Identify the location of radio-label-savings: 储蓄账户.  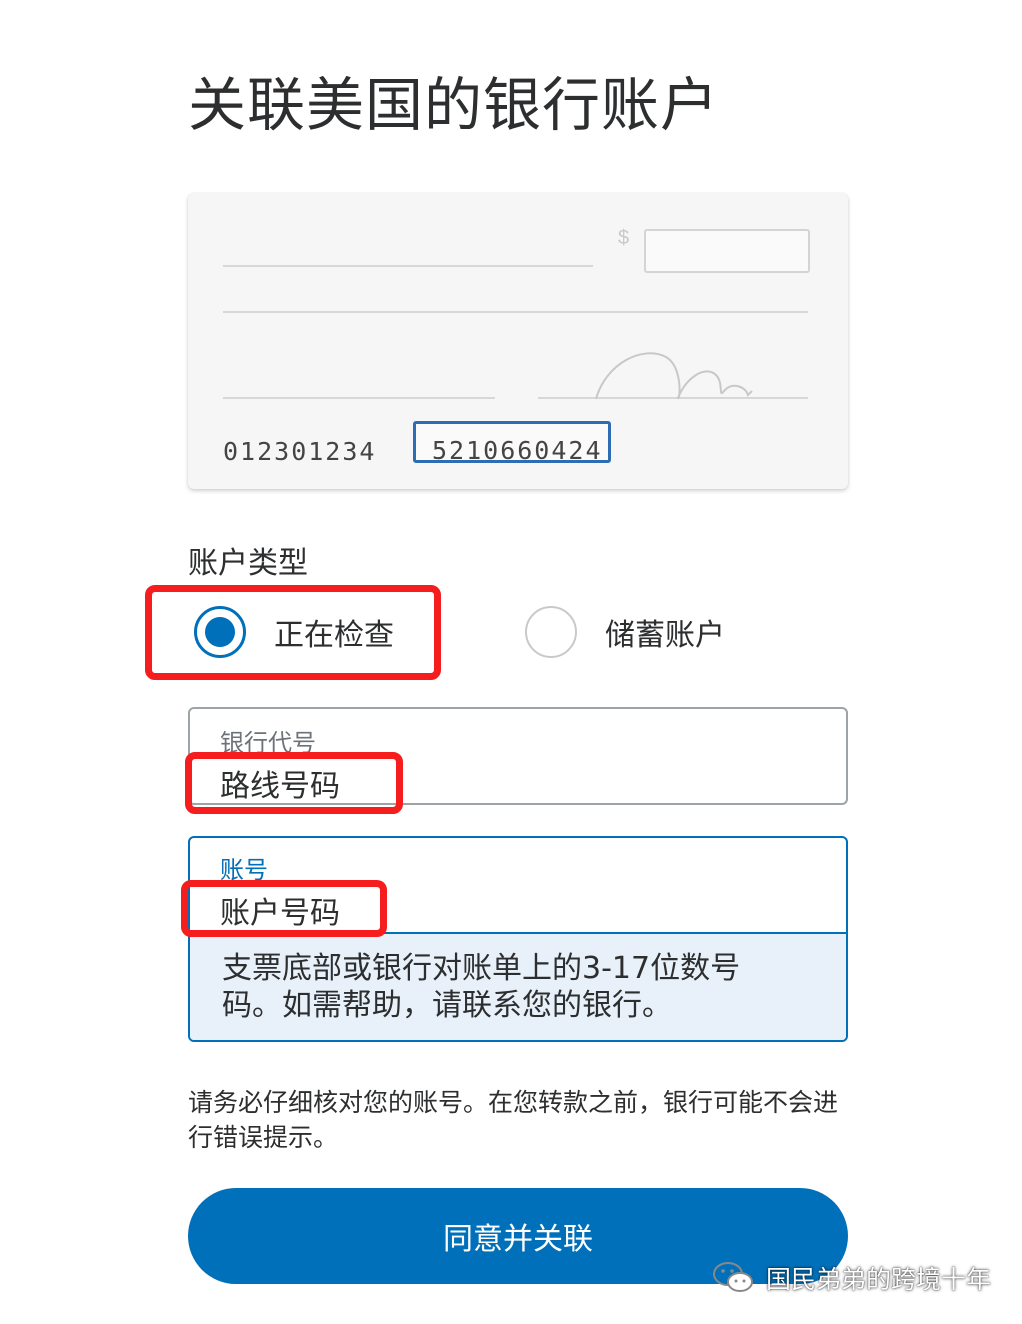
(665, 635).